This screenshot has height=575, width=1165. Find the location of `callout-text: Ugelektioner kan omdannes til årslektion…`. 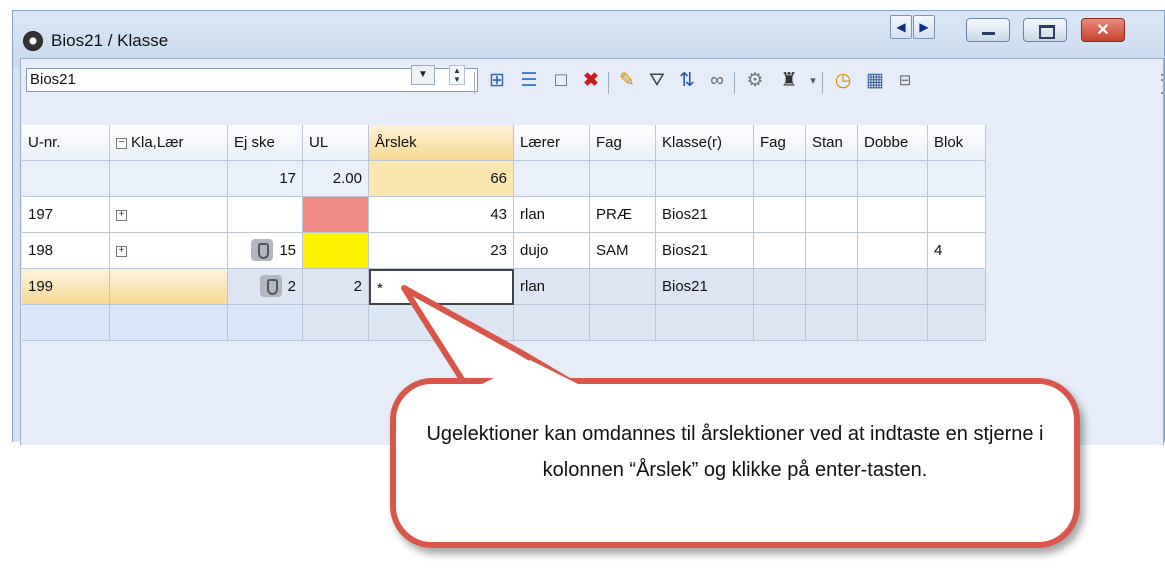

callout-text: Ugelektioner kan omdannes til årslektion… is located at coordinates (735, 452).